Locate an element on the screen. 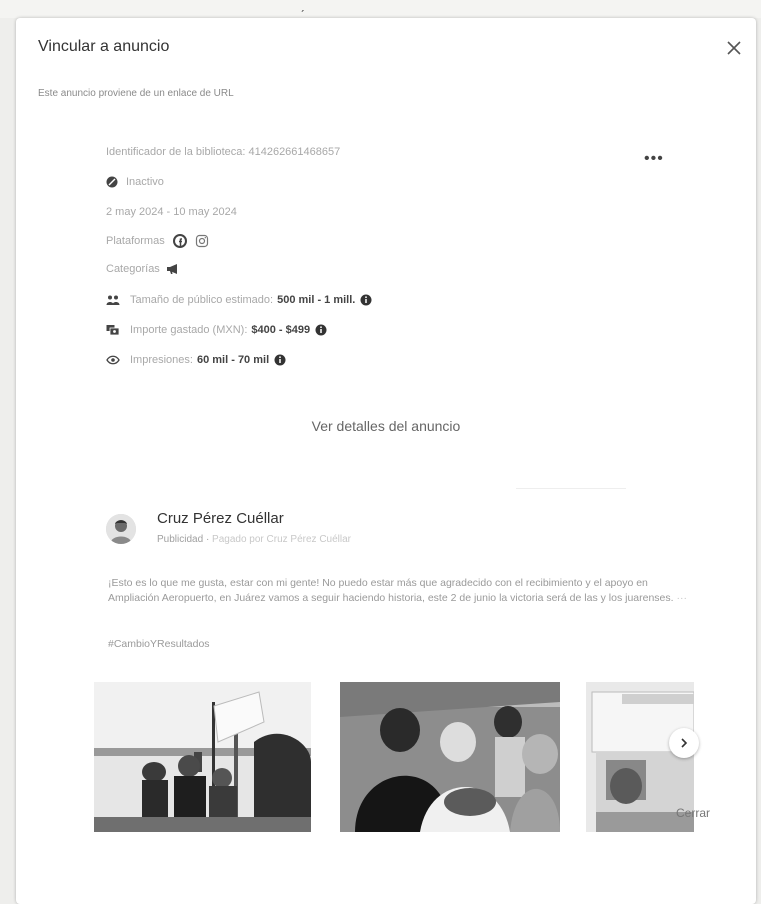 This screenshot has height=904, width=761. money-icon is located at coordinates (113, 330).